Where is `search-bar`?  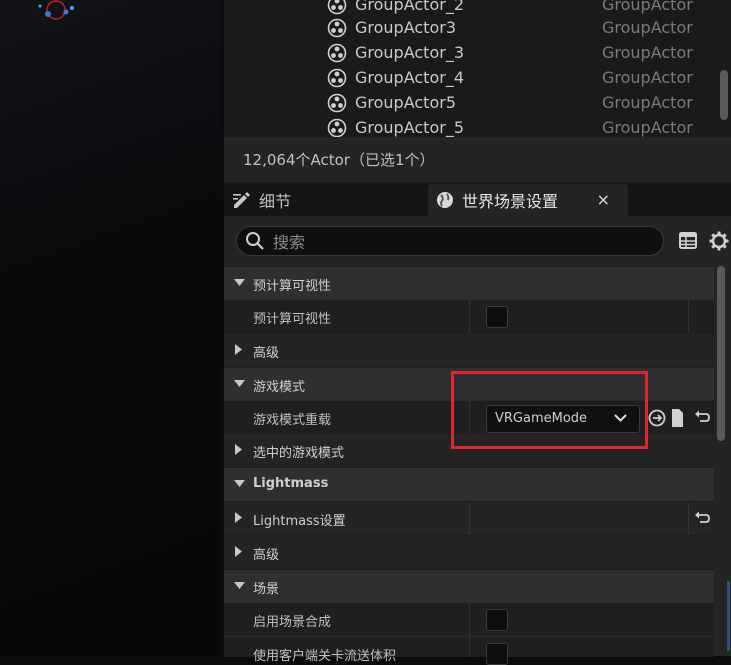
search-bar is located at coordinates (450, 241).